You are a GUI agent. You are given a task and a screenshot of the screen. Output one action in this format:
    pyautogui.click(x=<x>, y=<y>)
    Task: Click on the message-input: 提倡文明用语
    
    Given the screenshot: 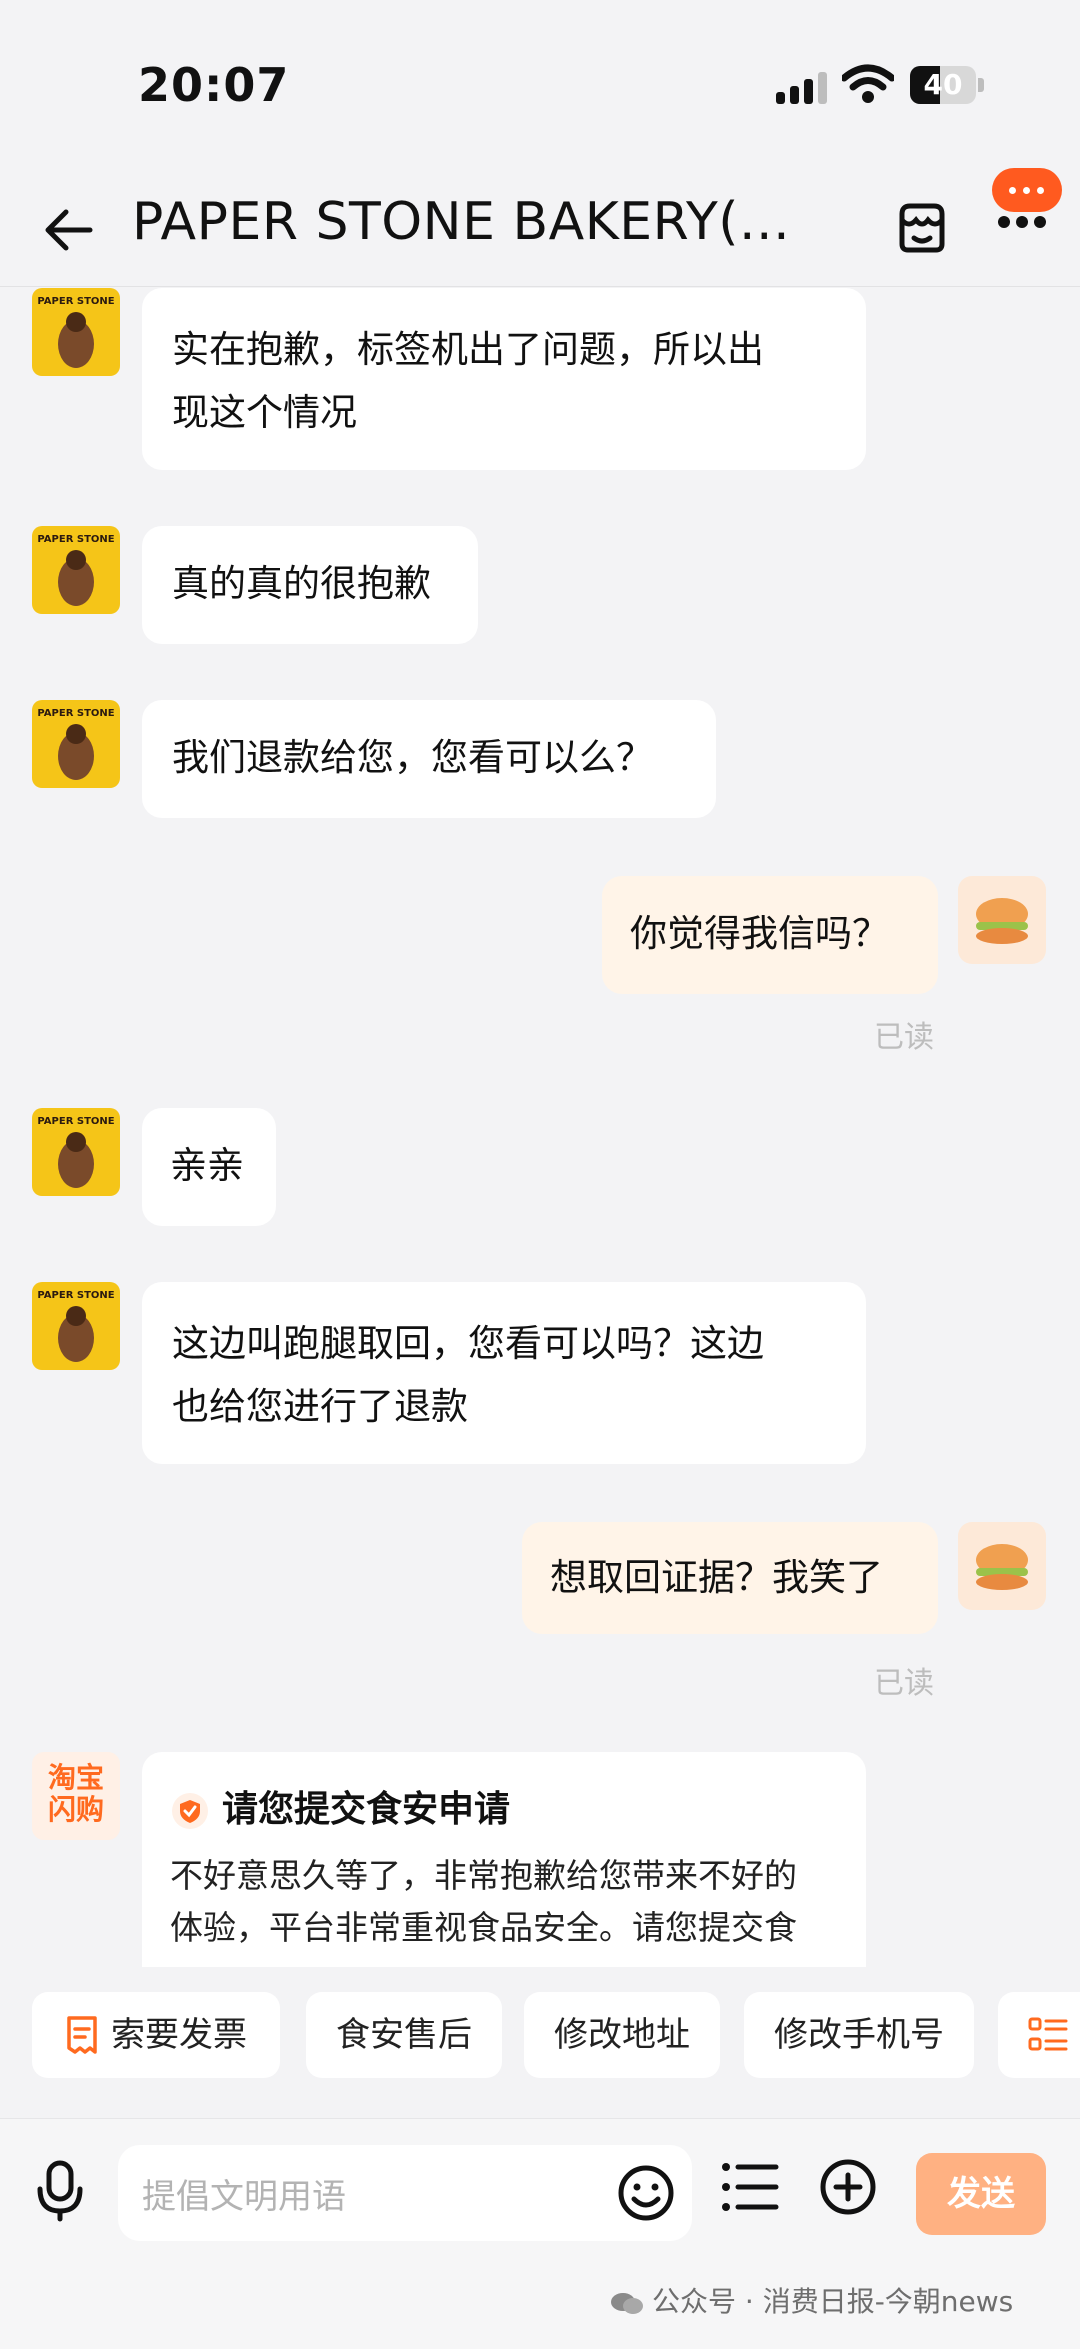 What is the action you would take?
    pyautogui.click(x=405, y=2193)
    